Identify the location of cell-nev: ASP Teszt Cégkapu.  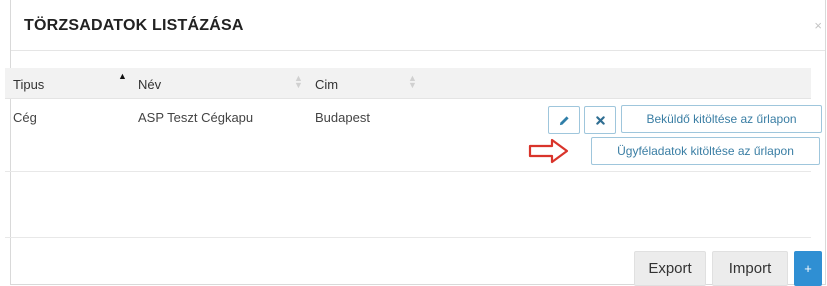
(196, 117).